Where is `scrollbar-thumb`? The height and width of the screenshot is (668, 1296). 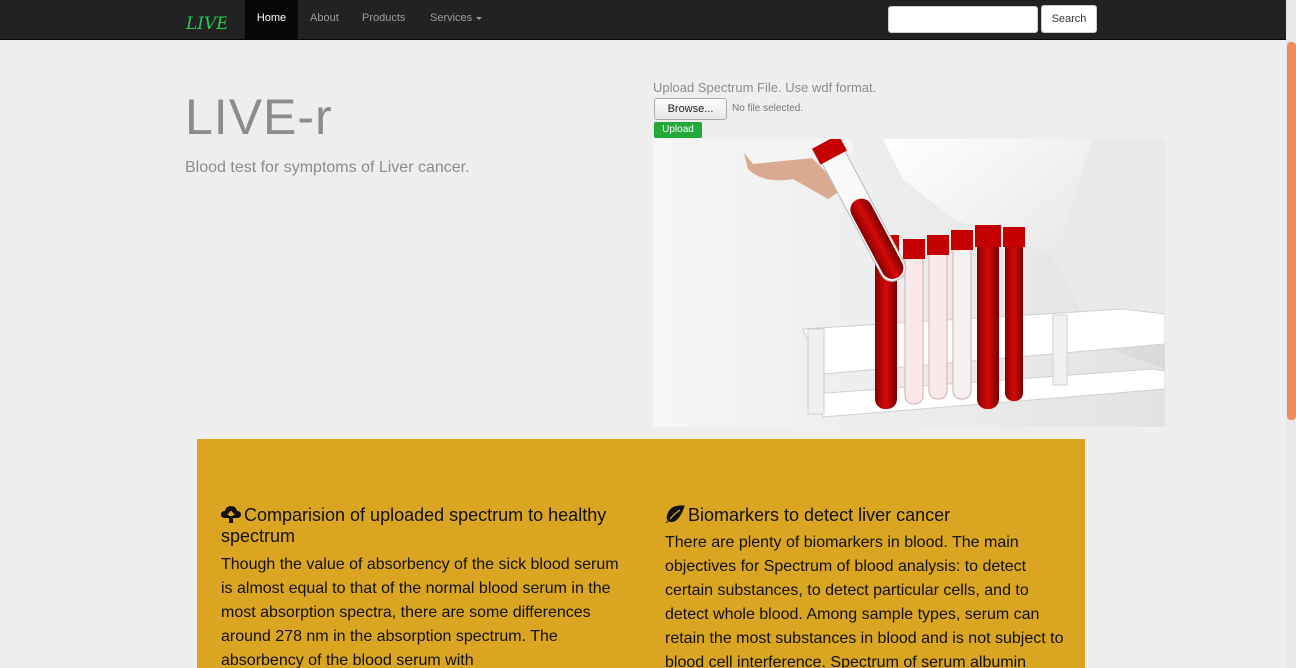
scrollbar-thumb is located at coordinates (1291, 231).